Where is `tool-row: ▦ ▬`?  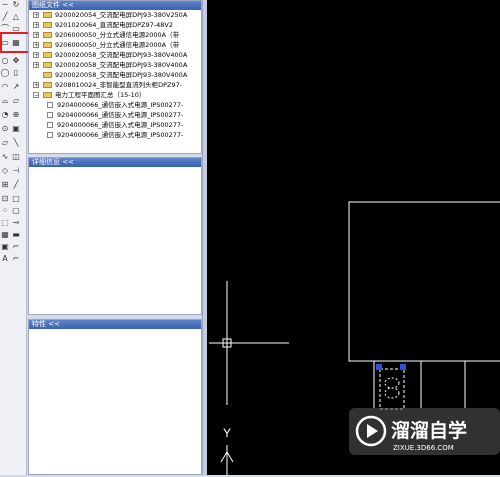
tool-row: ▦ ▬ is located at coordinates (13, 235).